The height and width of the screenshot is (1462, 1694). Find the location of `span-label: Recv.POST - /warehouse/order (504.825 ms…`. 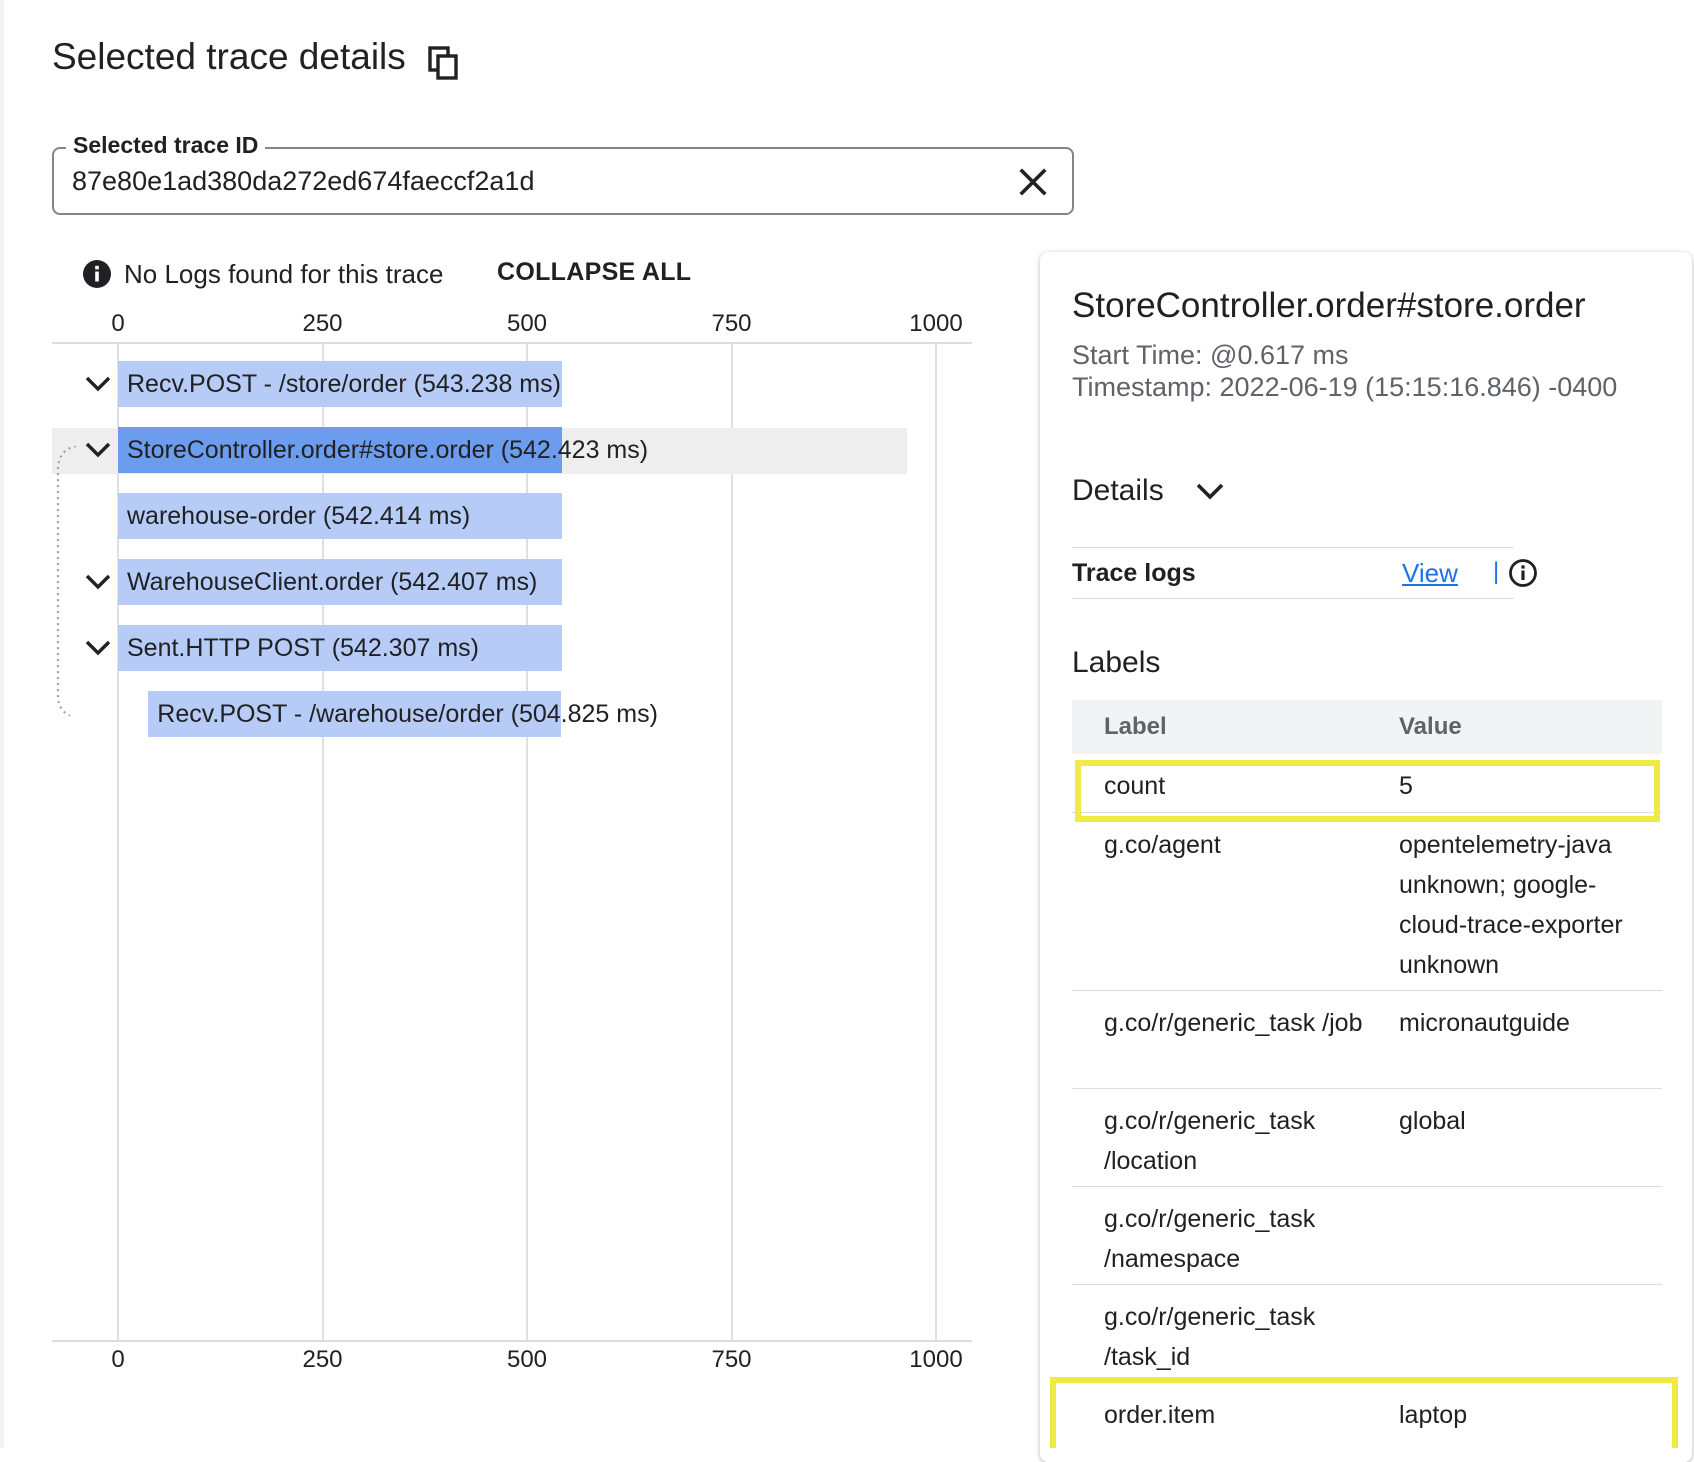

span-label: Recv.POST - /warehouse/order (504.825 ms… is located at coordinates (407, 714).